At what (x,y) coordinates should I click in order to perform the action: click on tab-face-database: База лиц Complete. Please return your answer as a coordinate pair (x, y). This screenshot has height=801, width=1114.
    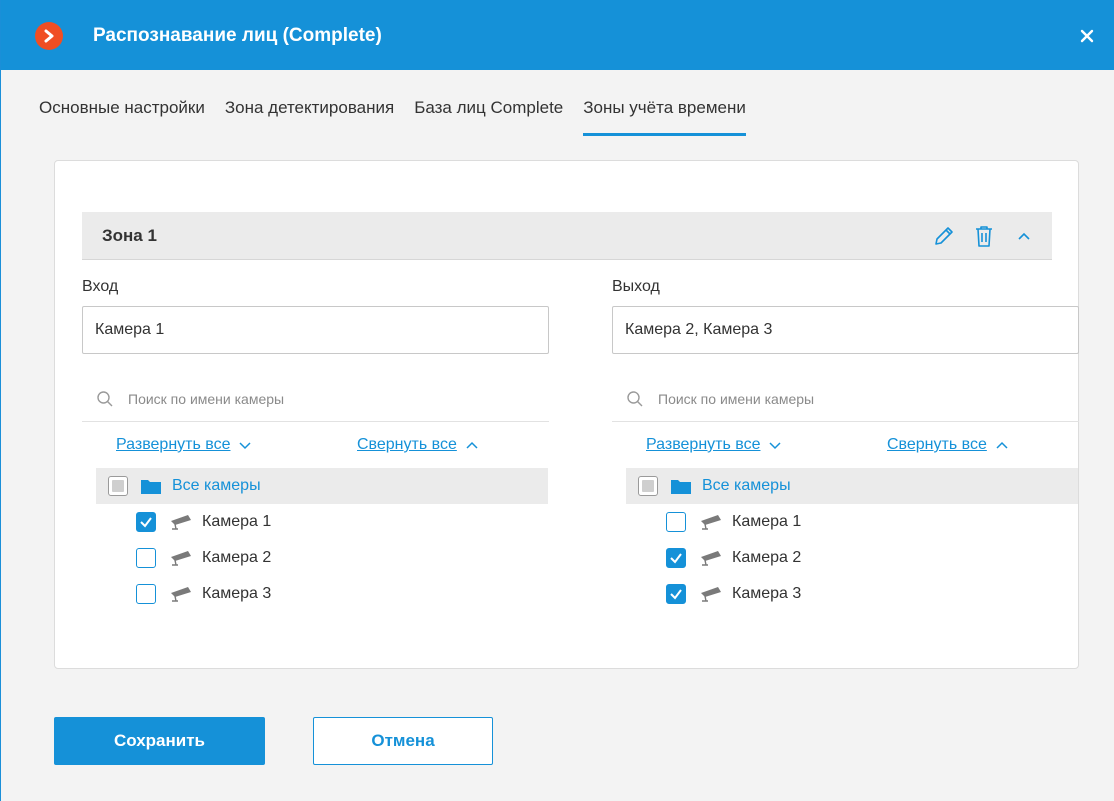
    Looking at the image, I should click on (488, 116).